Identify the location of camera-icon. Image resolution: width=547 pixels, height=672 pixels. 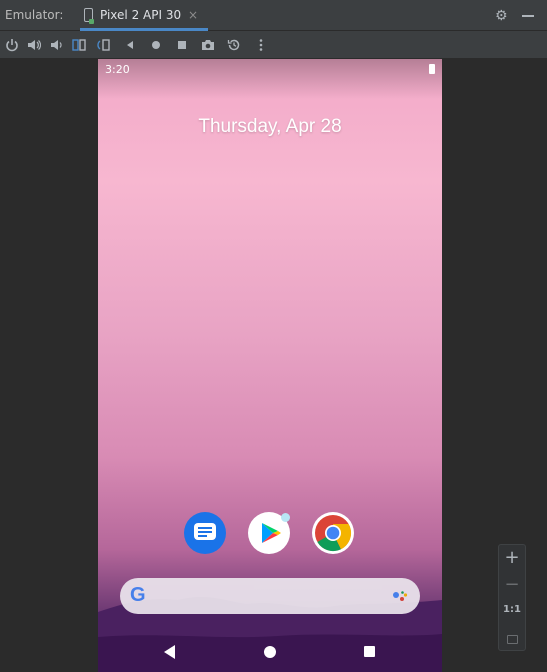
(208, 45).